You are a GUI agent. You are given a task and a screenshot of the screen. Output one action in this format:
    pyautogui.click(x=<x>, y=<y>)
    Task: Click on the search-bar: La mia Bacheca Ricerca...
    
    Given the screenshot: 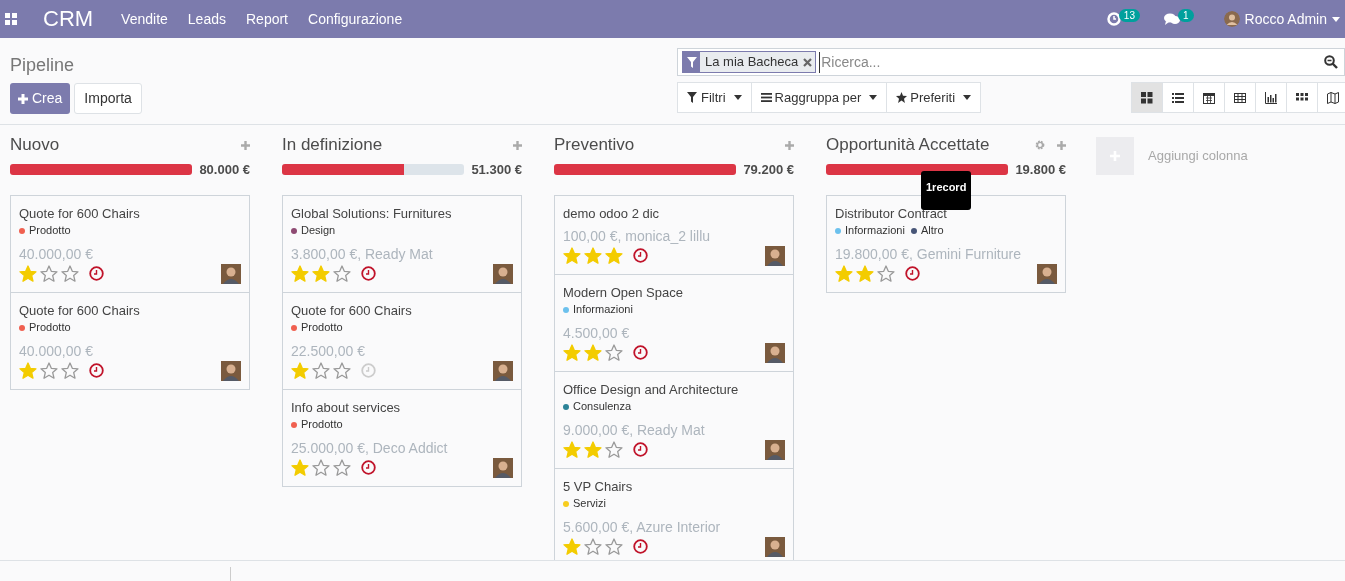 What is the action you would take?
    pyautogui.click(x=1011, y=62)
    